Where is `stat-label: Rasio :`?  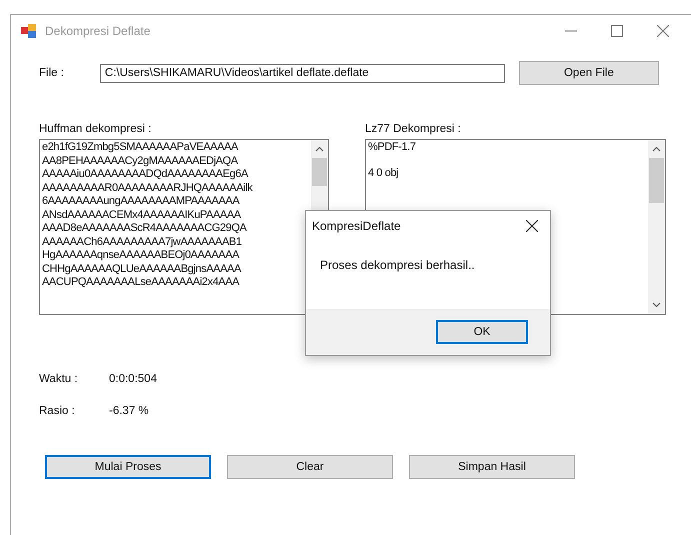 stat-label: Rasio : is located at coordinates (57, 411).